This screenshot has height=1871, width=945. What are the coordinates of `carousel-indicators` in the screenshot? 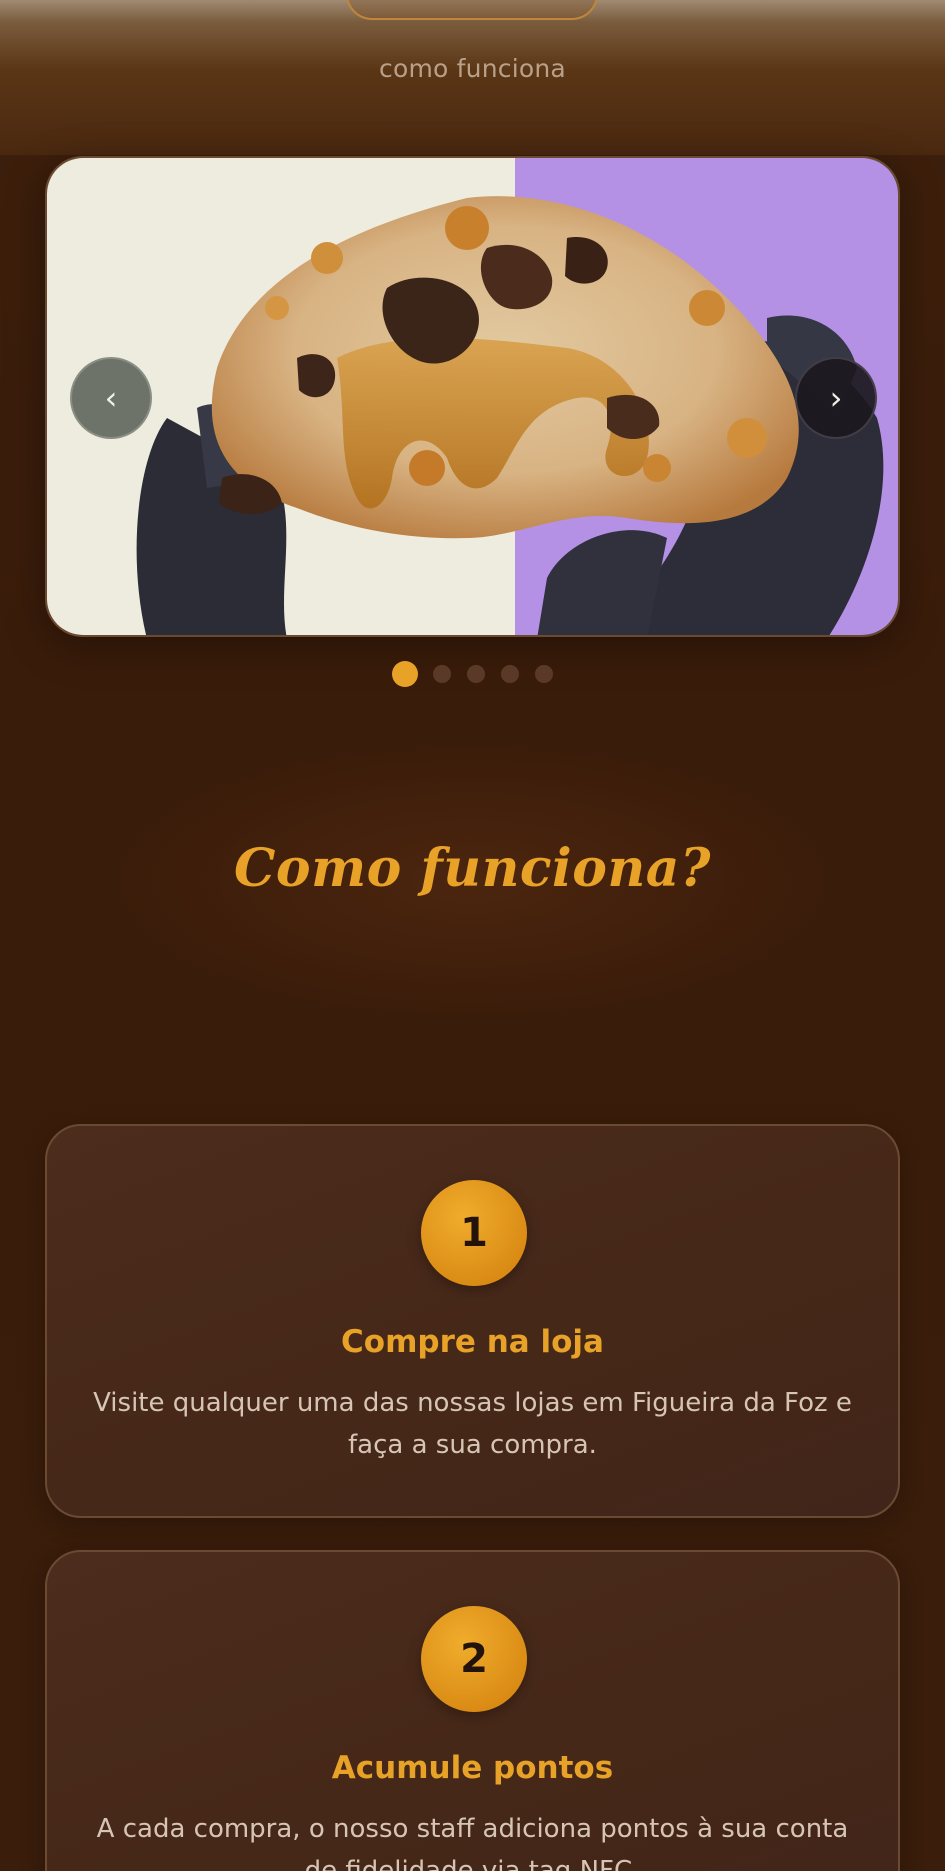 It's located at (472, 674).